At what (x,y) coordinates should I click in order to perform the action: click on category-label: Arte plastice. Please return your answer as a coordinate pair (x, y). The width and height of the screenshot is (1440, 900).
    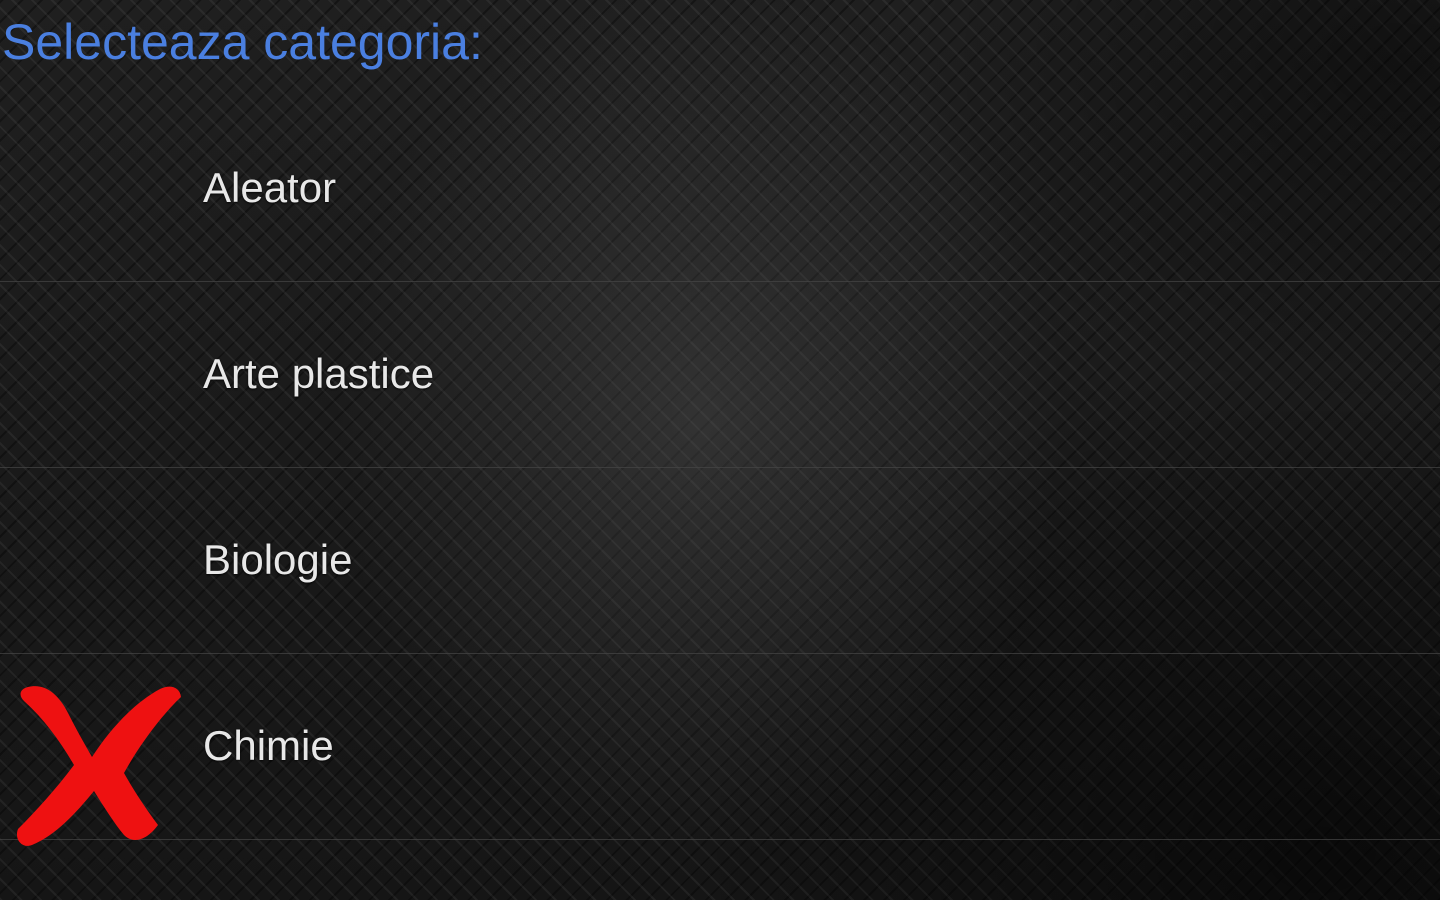
    Looking at the image, I should click on (319, 373).